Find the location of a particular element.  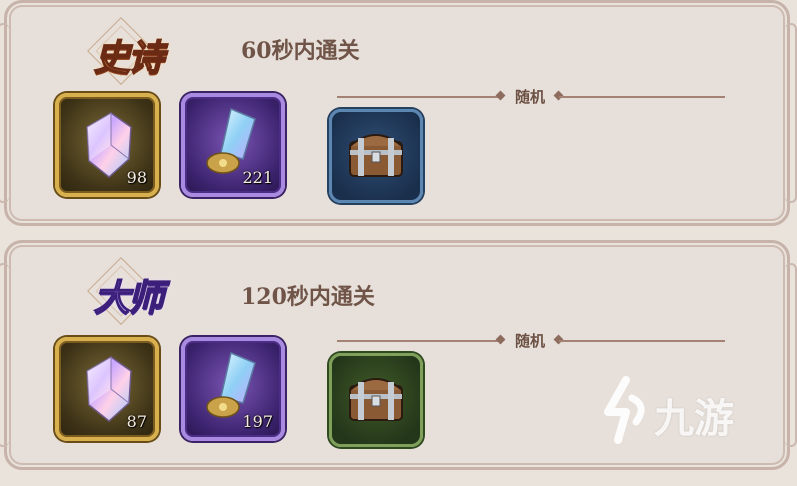

master-badge-label: 大师 is located at coordinates (129, 298).